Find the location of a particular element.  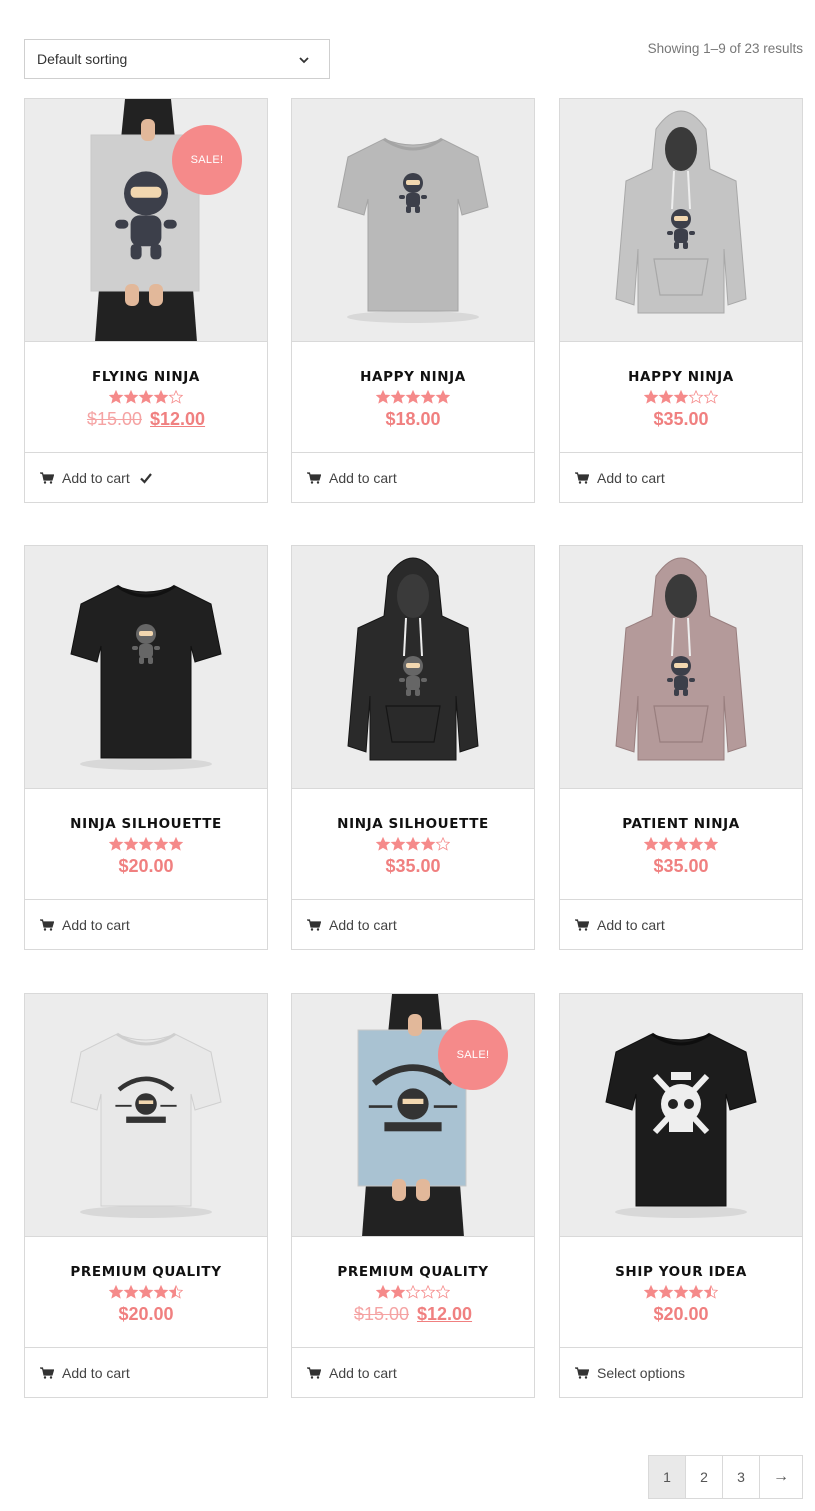

product-card: NINJA SILHOUETTE $20.00 Add to cart is located at coordinates (146, 747).